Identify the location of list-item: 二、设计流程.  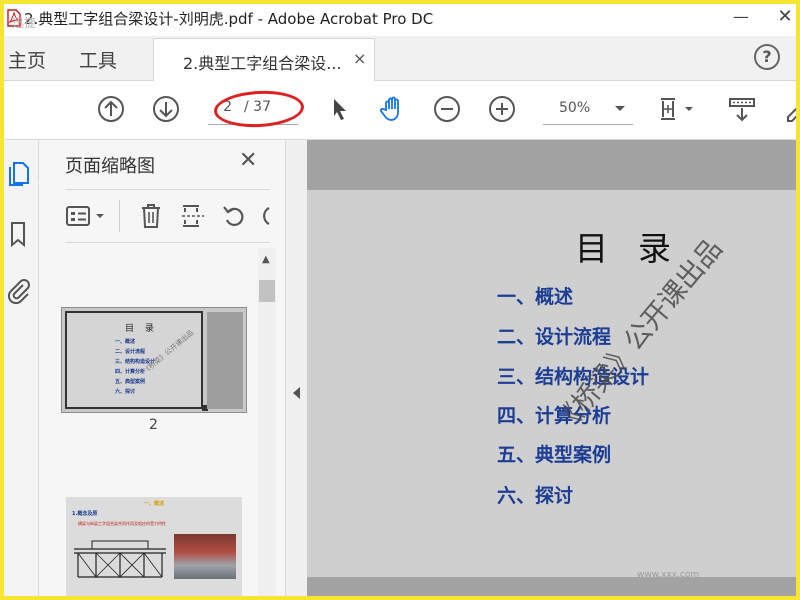
(130, 352).